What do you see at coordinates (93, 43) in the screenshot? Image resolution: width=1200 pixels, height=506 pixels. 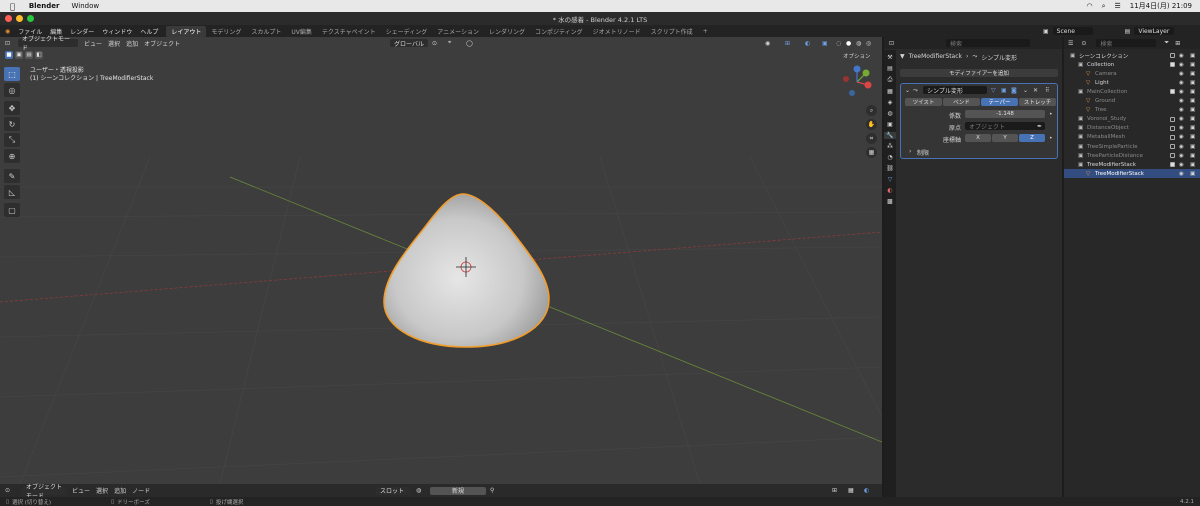 I see `menu-view: ビュー` at bounding box center [93, 43].